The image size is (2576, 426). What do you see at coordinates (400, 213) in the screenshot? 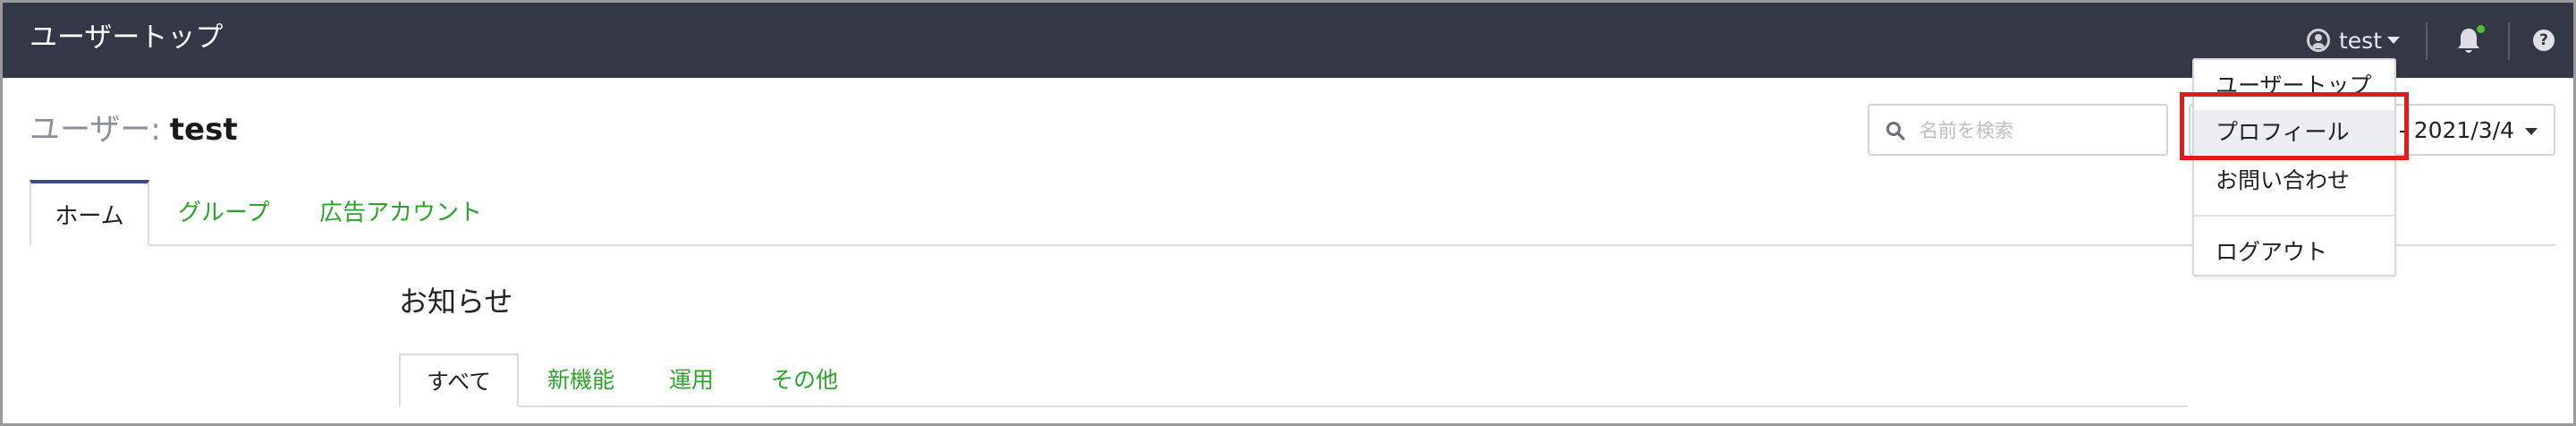
I see `tab-ad-accounts: 広告アカウント` at bounding box center [400, 213].